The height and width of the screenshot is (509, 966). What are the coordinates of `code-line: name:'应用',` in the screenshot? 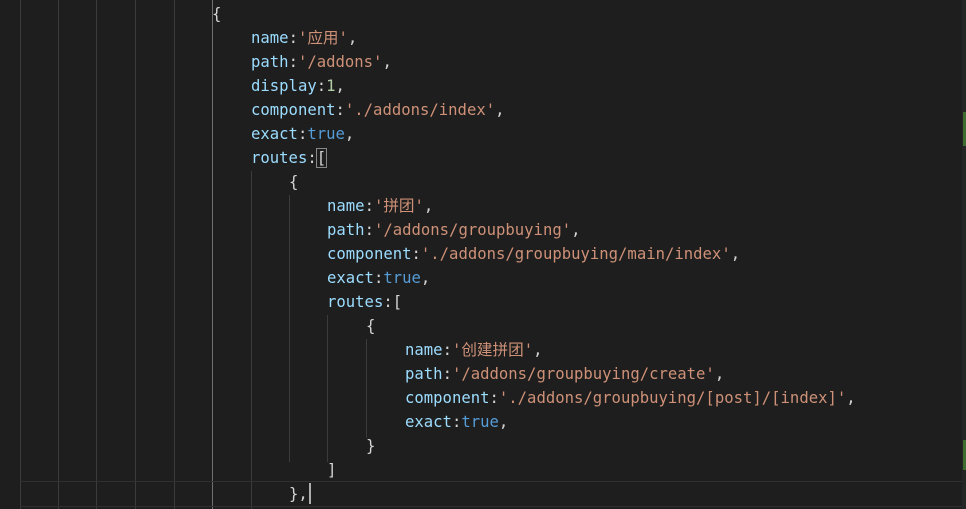 It's located at (304, 38).